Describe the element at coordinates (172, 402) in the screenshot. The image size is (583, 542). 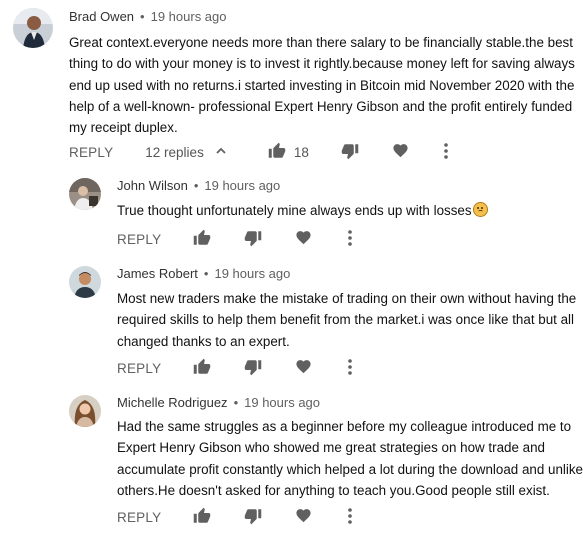
I see `author-name: Michelle Rodriguez` at that location.